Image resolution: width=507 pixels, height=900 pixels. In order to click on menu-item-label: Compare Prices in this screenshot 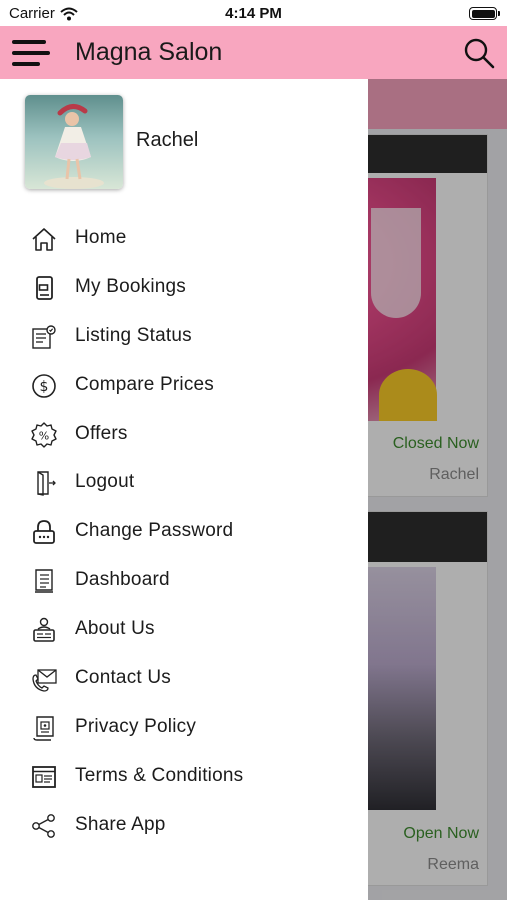, I will do `click(145, 384)`.